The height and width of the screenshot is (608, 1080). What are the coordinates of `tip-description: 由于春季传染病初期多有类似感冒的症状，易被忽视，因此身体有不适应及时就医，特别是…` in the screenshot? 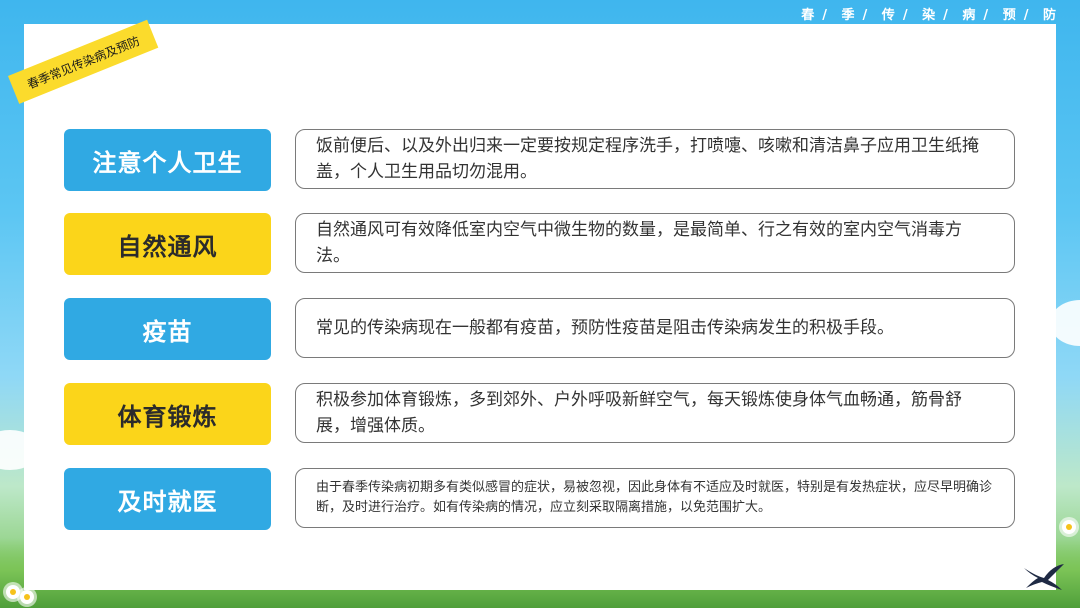 It's located at (655, 498).